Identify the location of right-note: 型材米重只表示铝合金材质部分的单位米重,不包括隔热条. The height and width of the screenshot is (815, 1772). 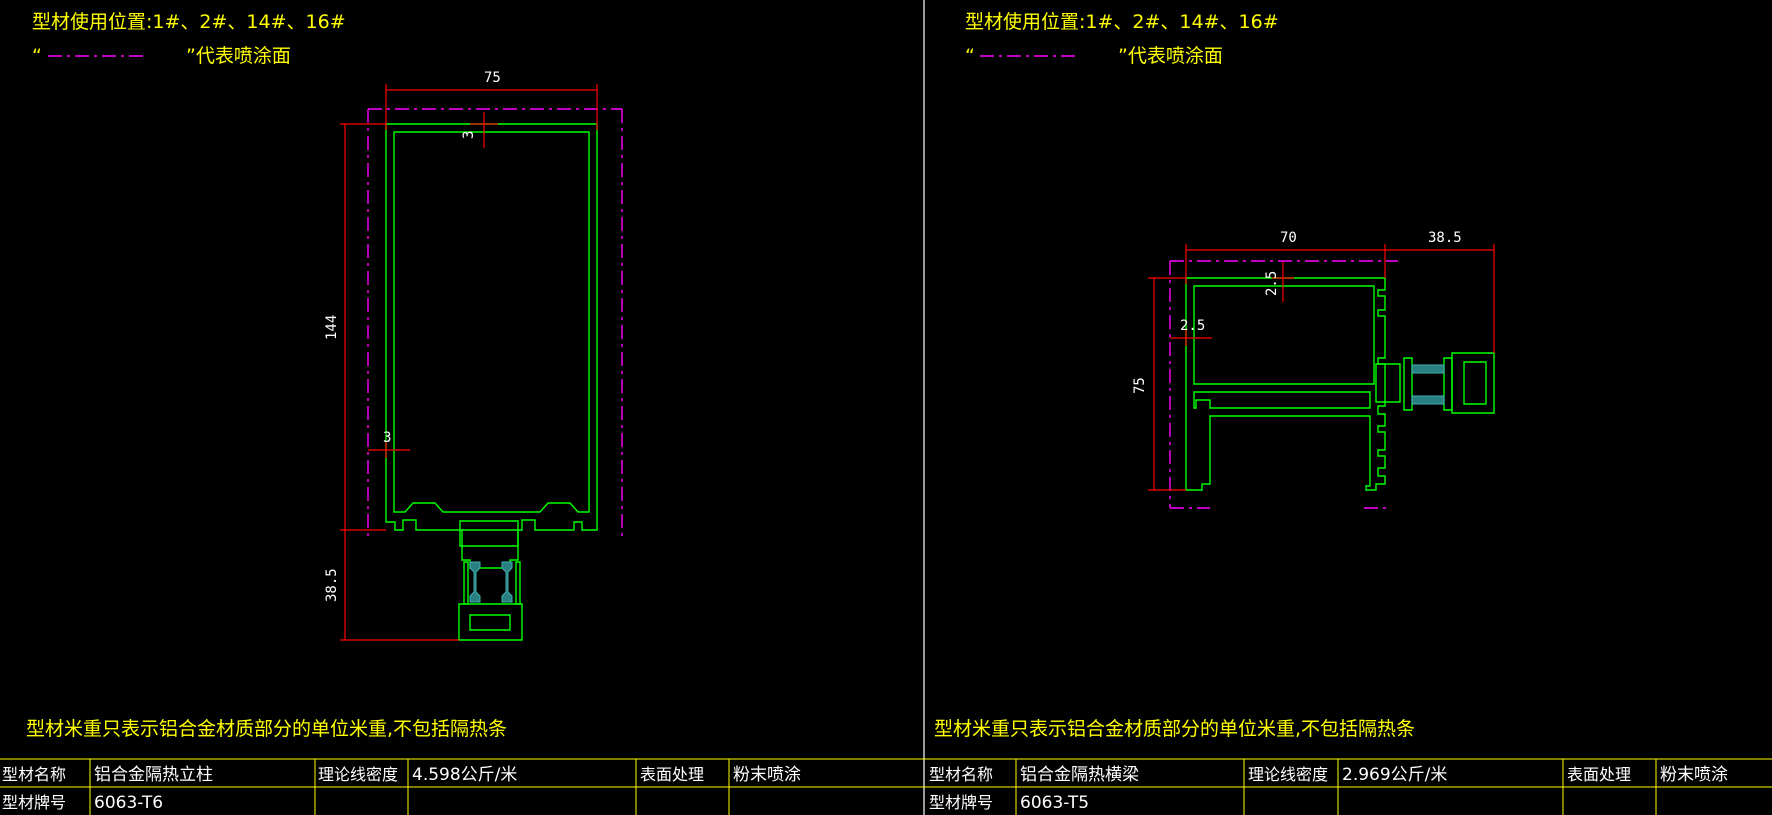
(1174, 729).